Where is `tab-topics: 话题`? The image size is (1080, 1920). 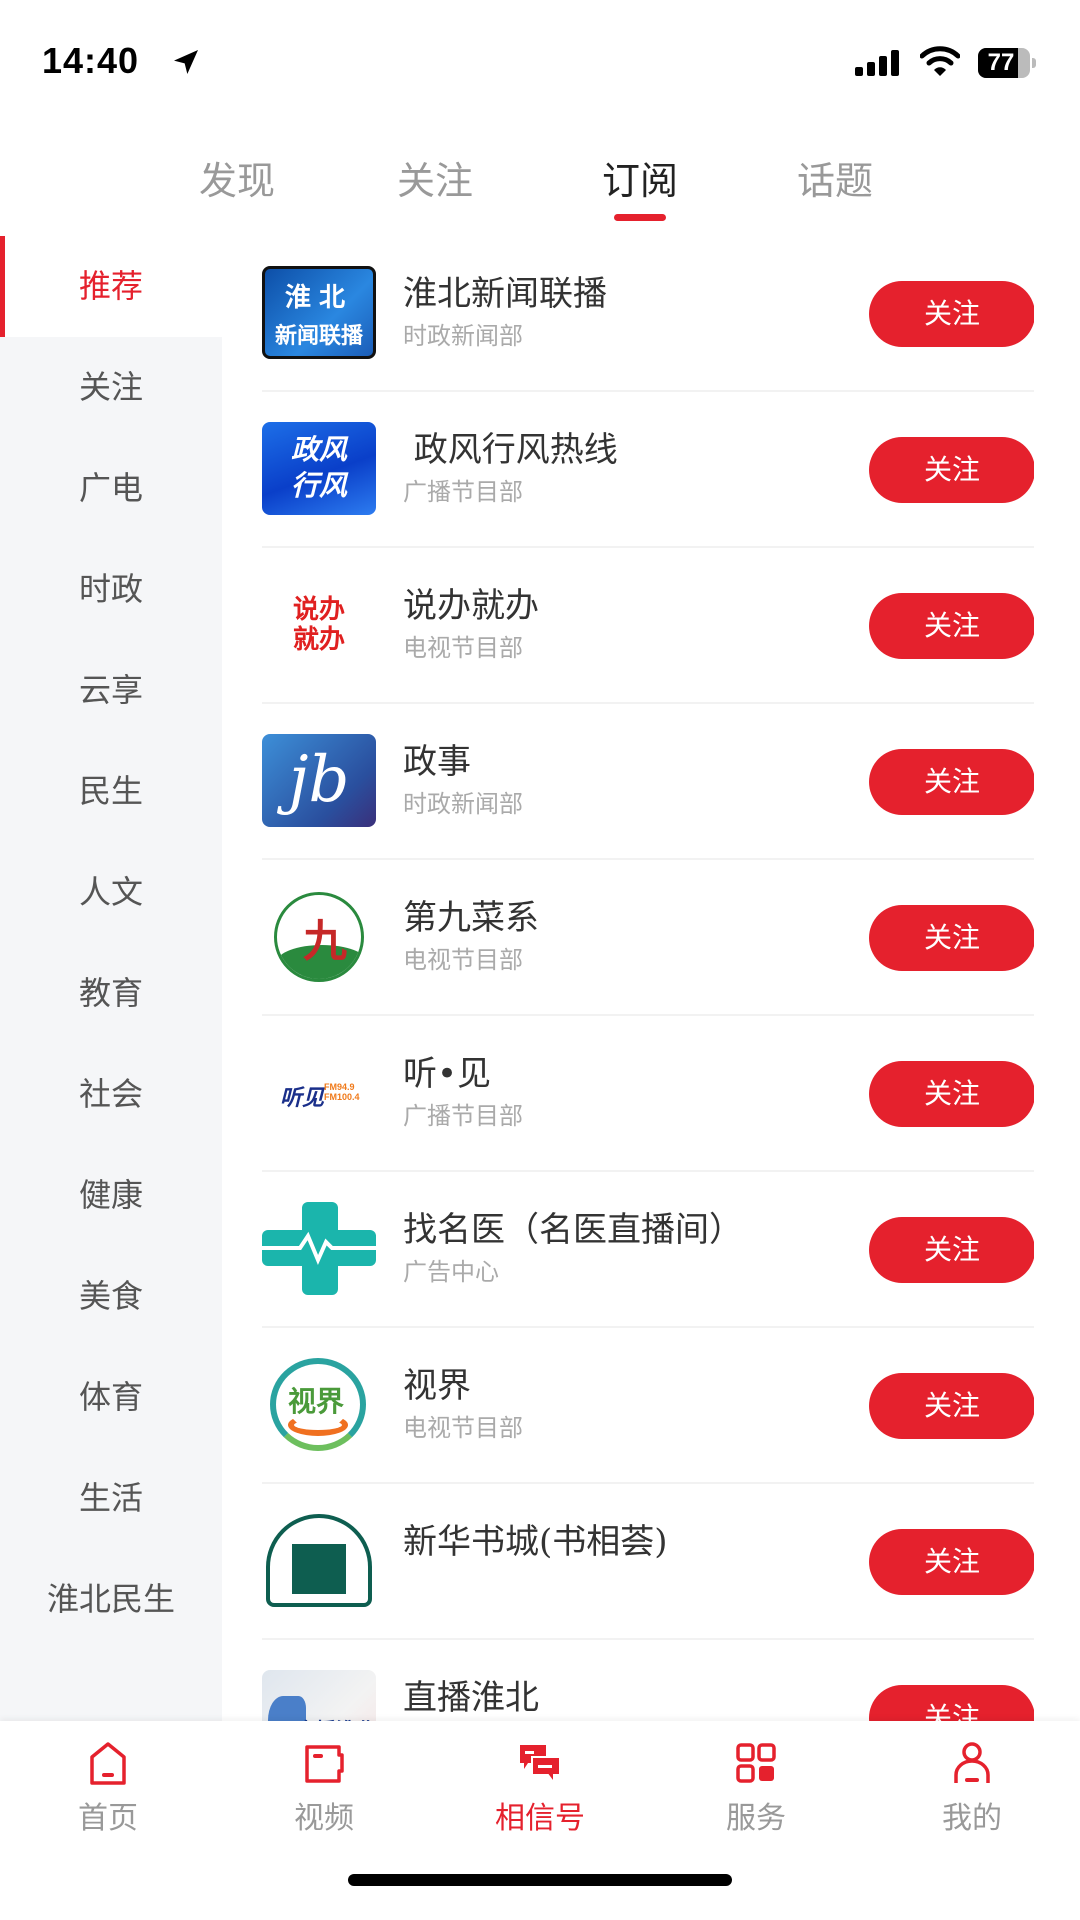 tab-topics: 话题 is located at coordinates (835, 177).